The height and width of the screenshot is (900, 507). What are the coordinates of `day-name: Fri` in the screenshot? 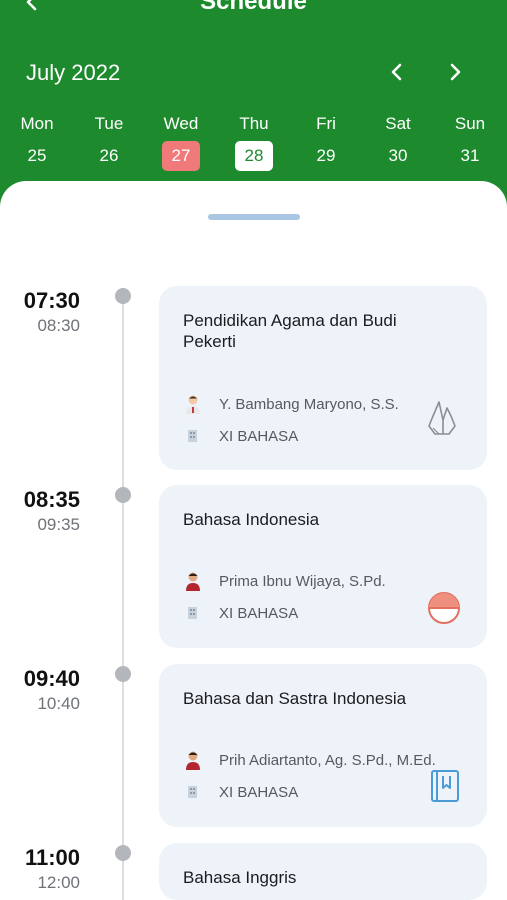 It's located at (326, 123).